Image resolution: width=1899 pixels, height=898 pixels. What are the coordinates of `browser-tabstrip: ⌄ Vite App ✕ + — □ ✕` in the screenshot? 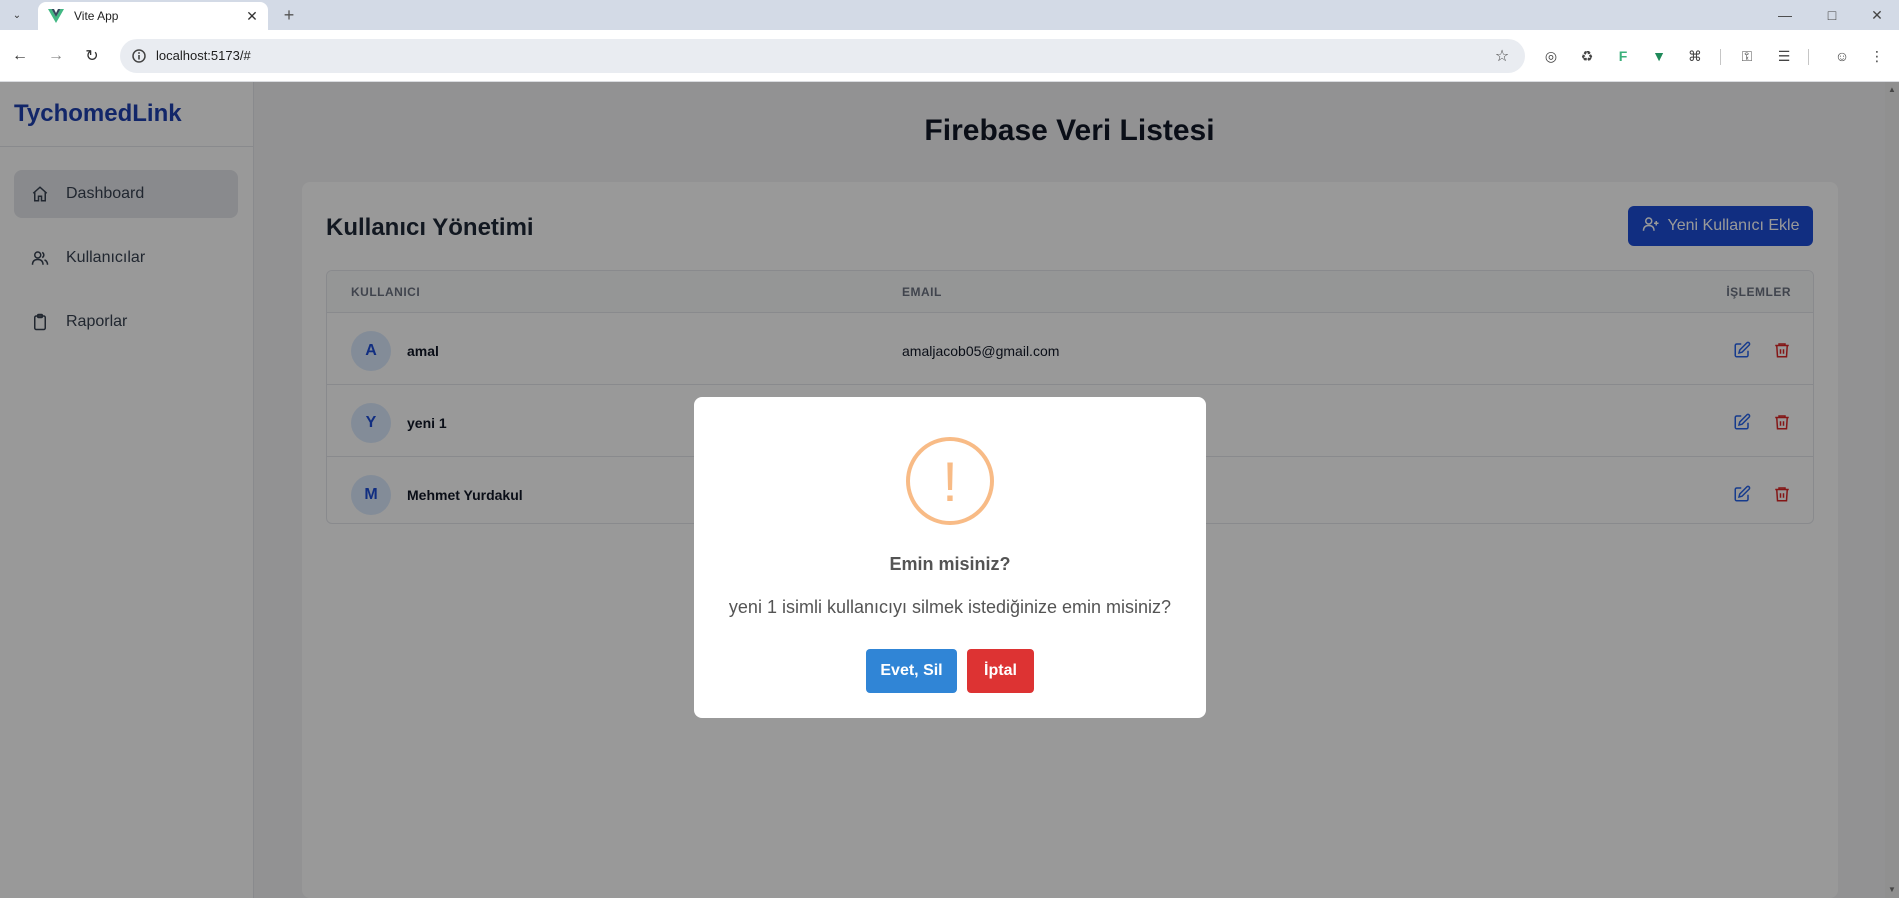 It's located at (949, 15).